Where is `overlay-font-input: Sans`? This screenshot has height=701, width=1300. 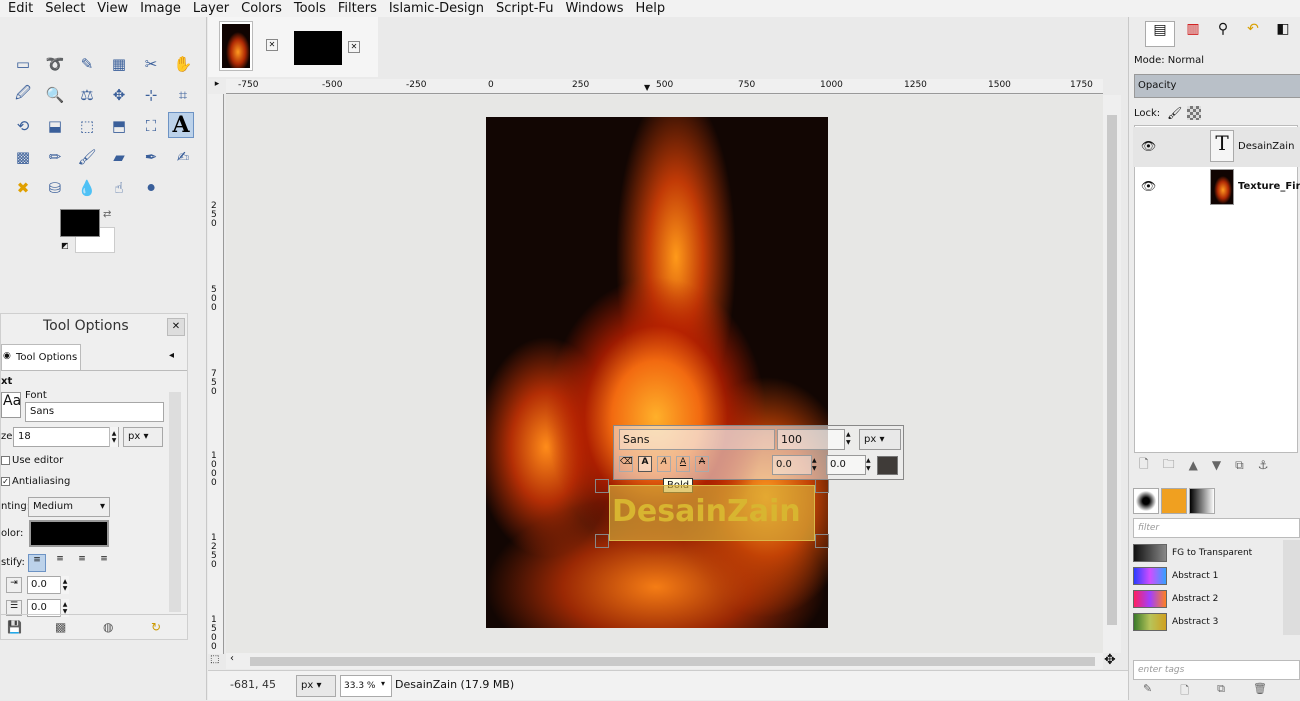 overlay-font-input: Sans is located at coordinates (697, 439).